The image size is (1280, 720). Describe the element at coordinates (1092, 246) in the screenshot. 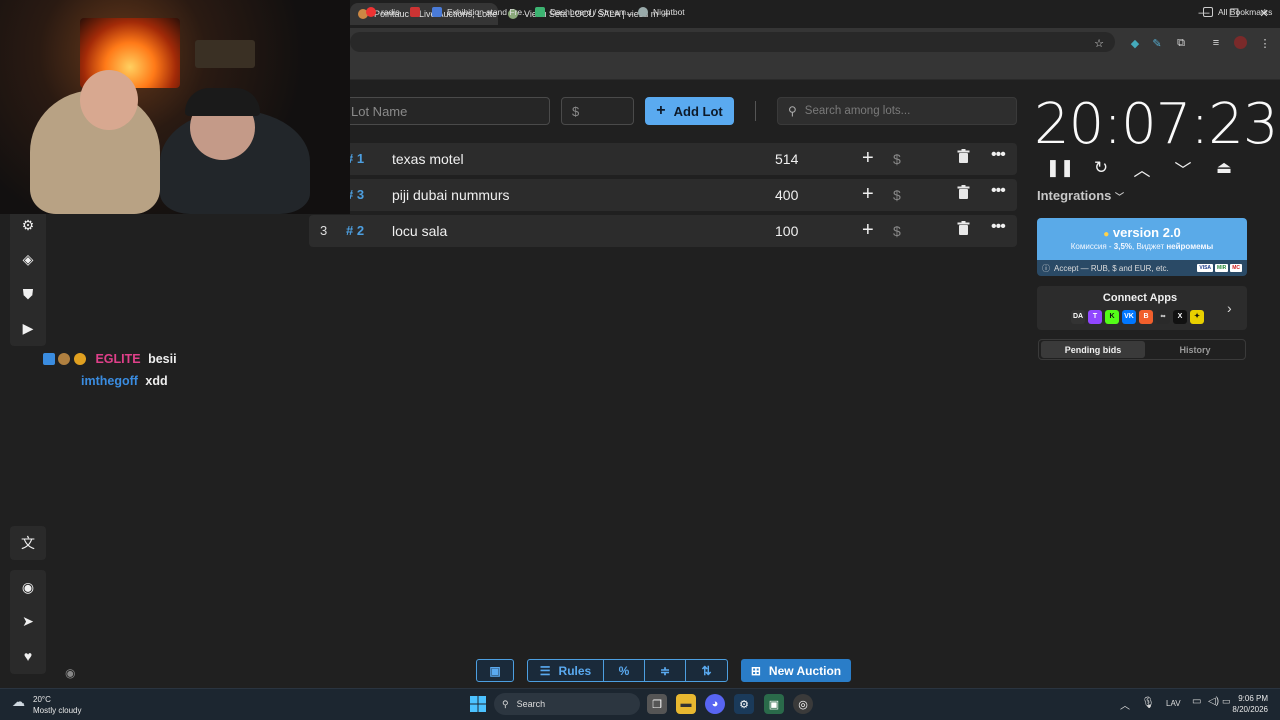

I see `subtitle-prefix: Комиссия -` at that location.